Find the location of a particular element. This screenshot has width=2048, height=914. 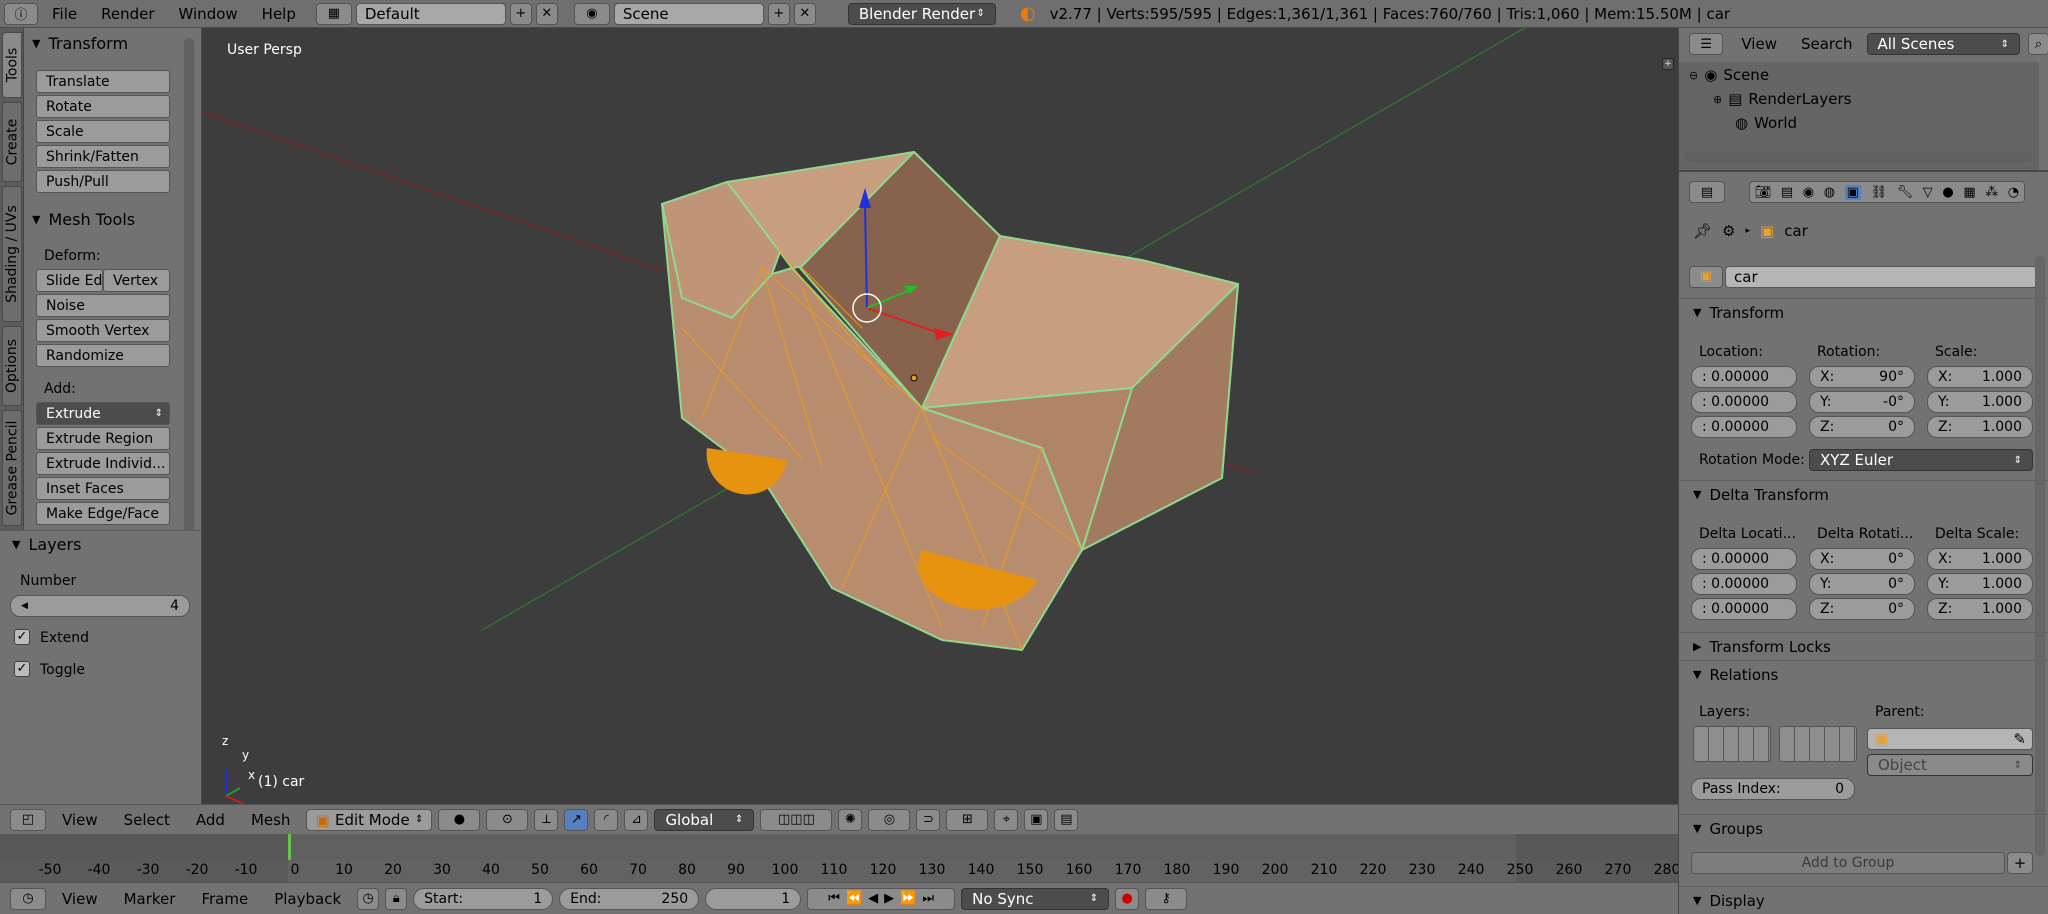

outliner-item-world: ◍ World is located at coordinates (1766, 123).